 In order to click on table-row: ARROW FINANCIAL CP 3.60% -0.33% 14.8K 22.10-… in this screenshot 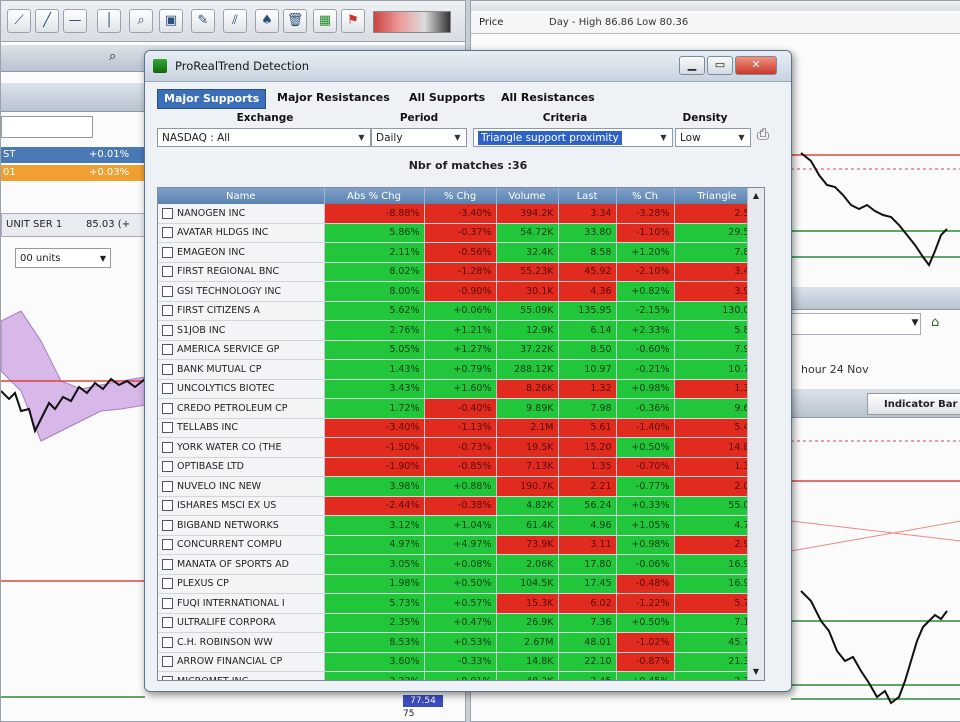, I will do `click(459, 662)`.